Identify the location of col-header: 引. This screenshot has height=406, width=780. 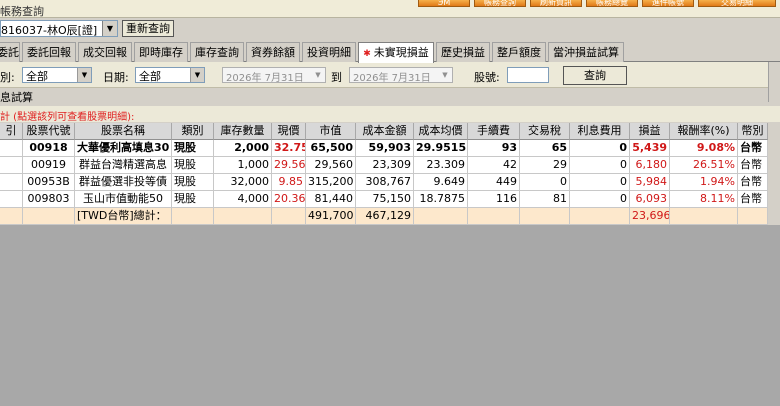
(11, 131).